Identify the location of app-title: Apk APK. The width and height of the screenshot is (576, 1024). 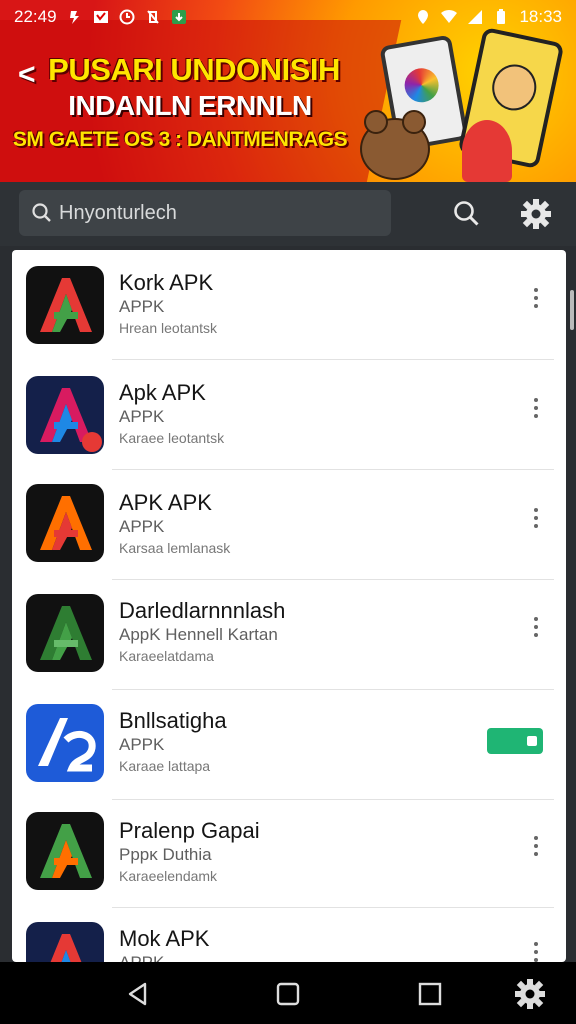
(162, 392).